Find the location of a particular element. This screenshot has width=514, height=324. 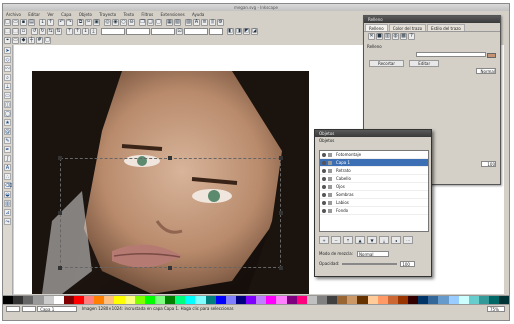

preferences-icon: ⚙ is located at coordinates (220, 22).